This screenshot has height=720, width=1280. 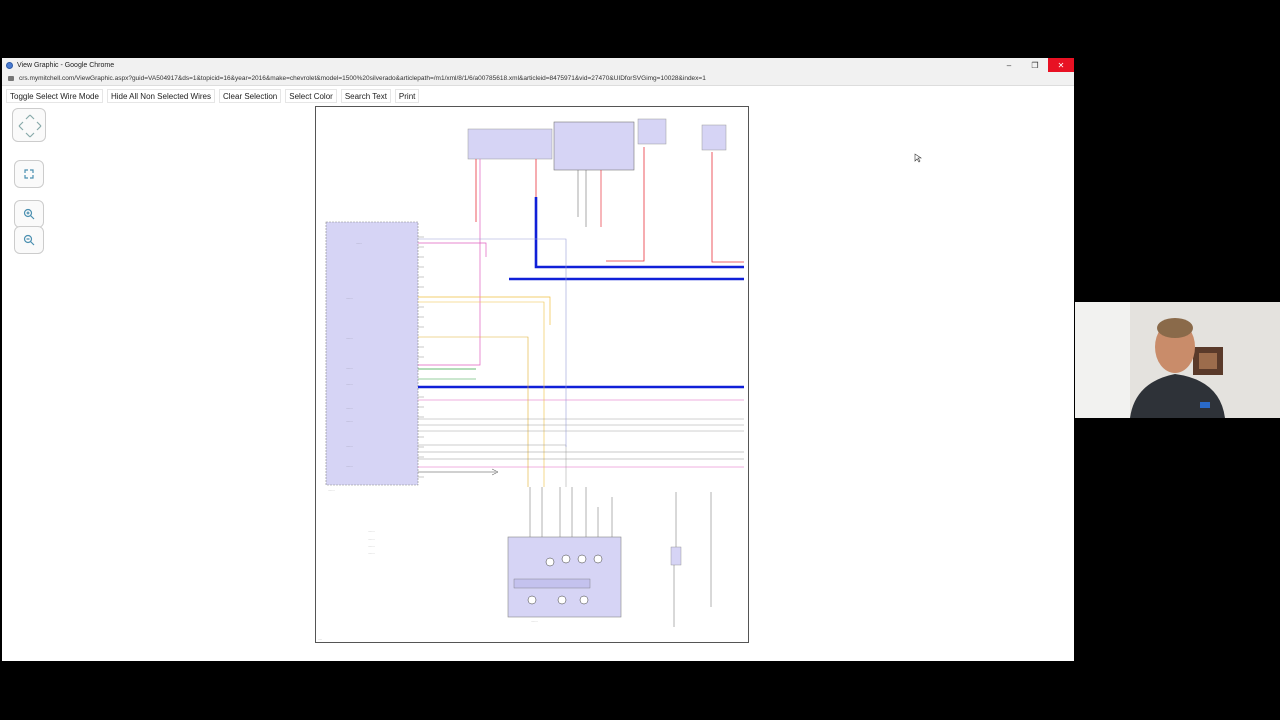 I want to click on lock-icon, so click(x=11, y=78).